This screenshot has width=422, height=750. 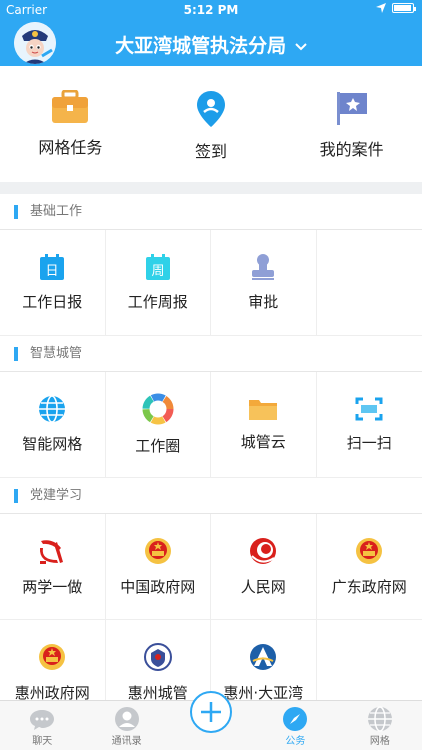 What do you see at coordinates (52, 444) in the screenshot?
I see `smart-grid-label: 智能网格` at bounding box center [52, 444].